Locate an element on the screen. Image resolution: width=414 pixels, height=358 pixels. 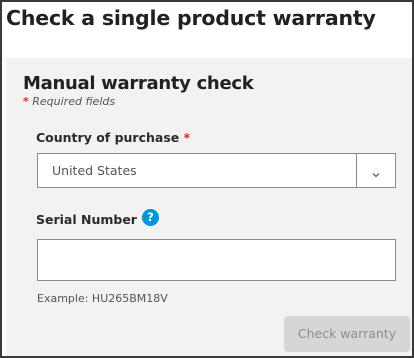
required-fields-note: * Required fields is located at coordinates (69, 101).